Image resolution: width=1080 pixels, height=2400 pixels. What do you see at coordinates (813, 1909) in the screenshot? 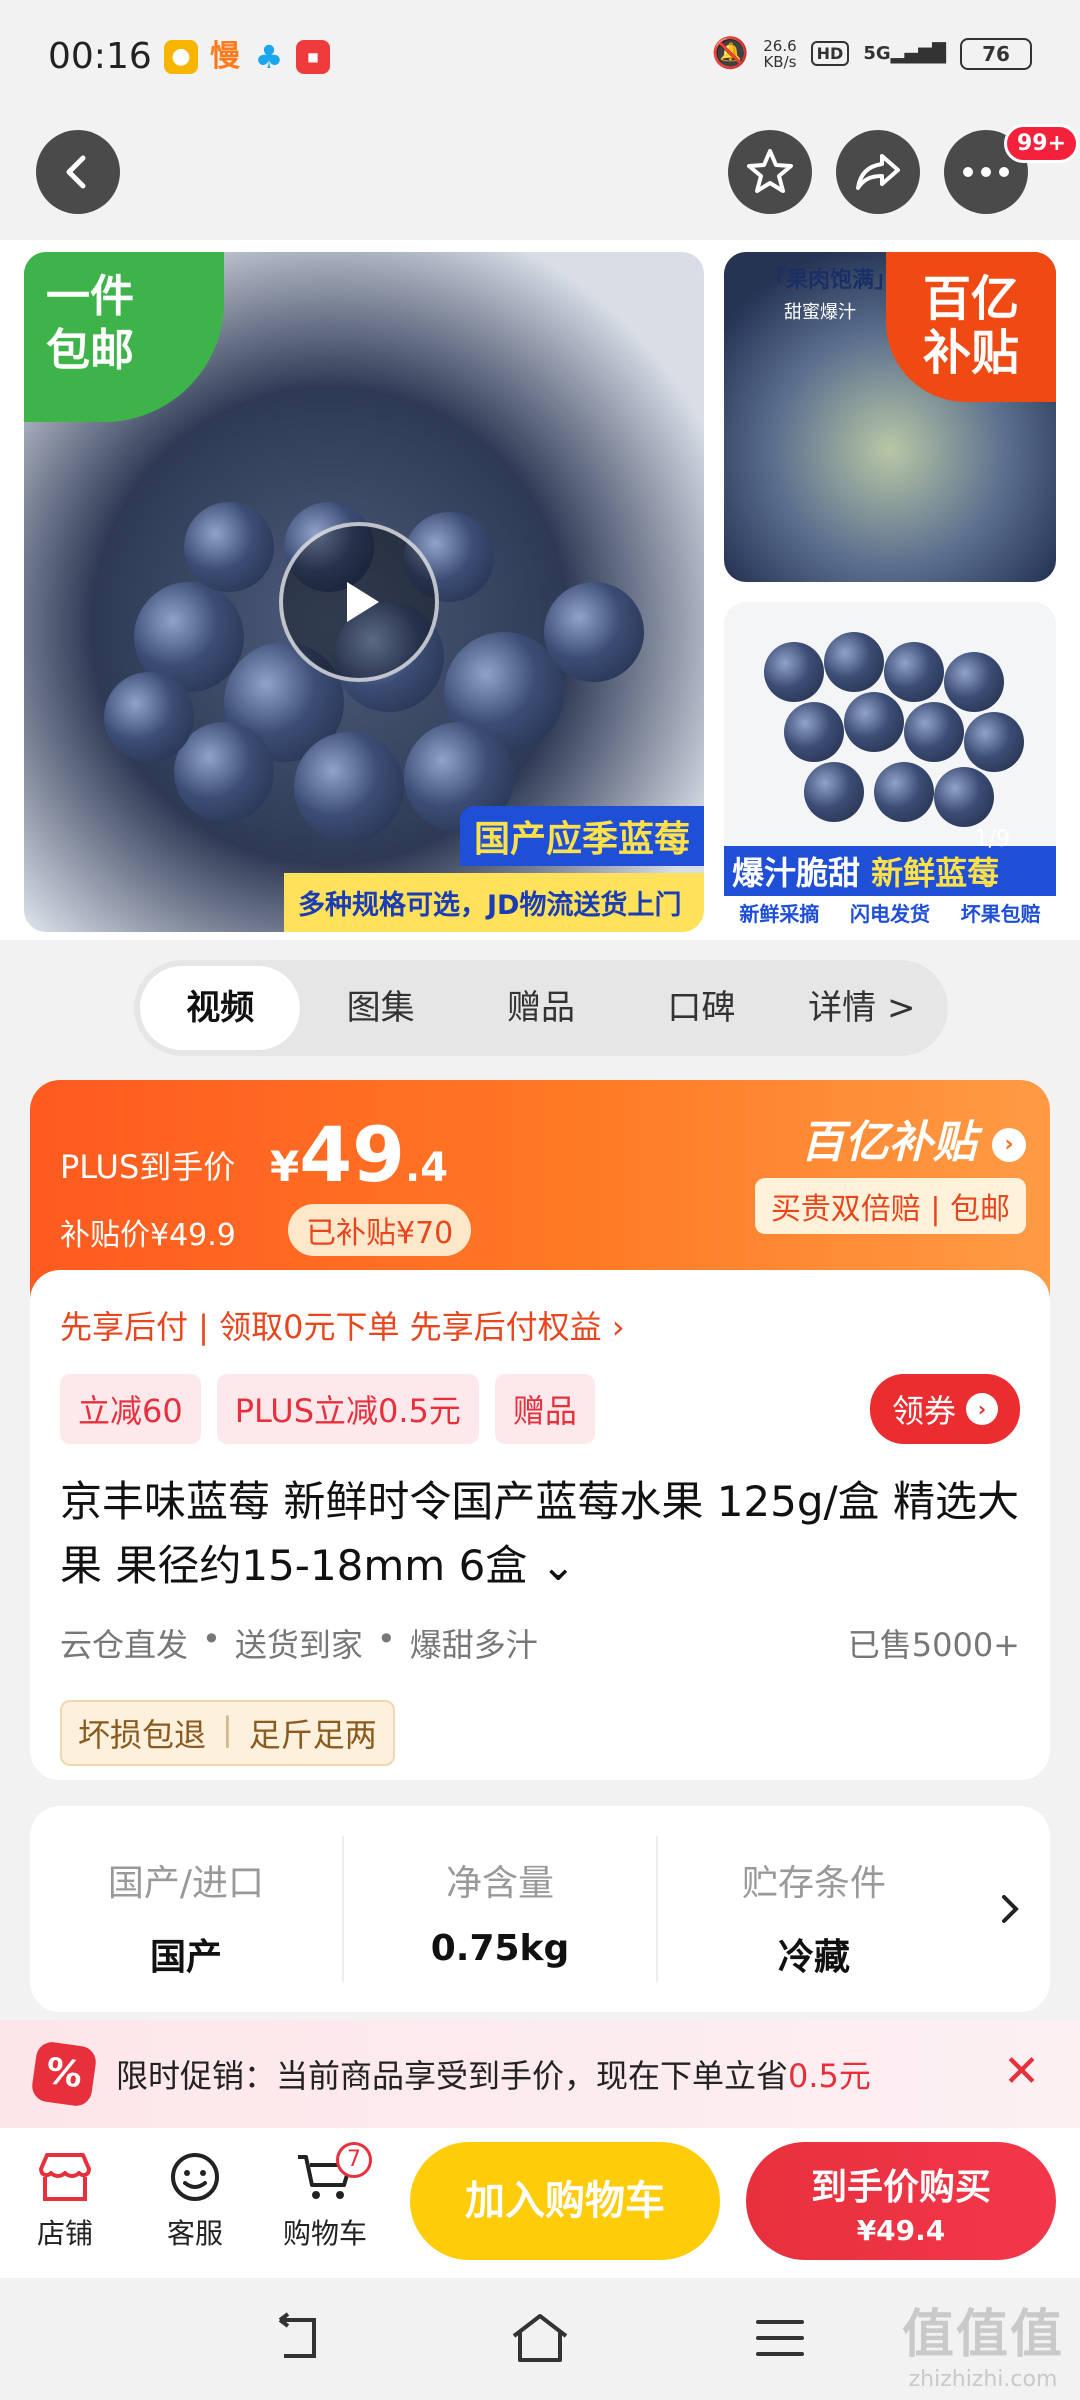
I see `spec-storage: 贮存条件 冷藏` at bounding box center [813, 1909].